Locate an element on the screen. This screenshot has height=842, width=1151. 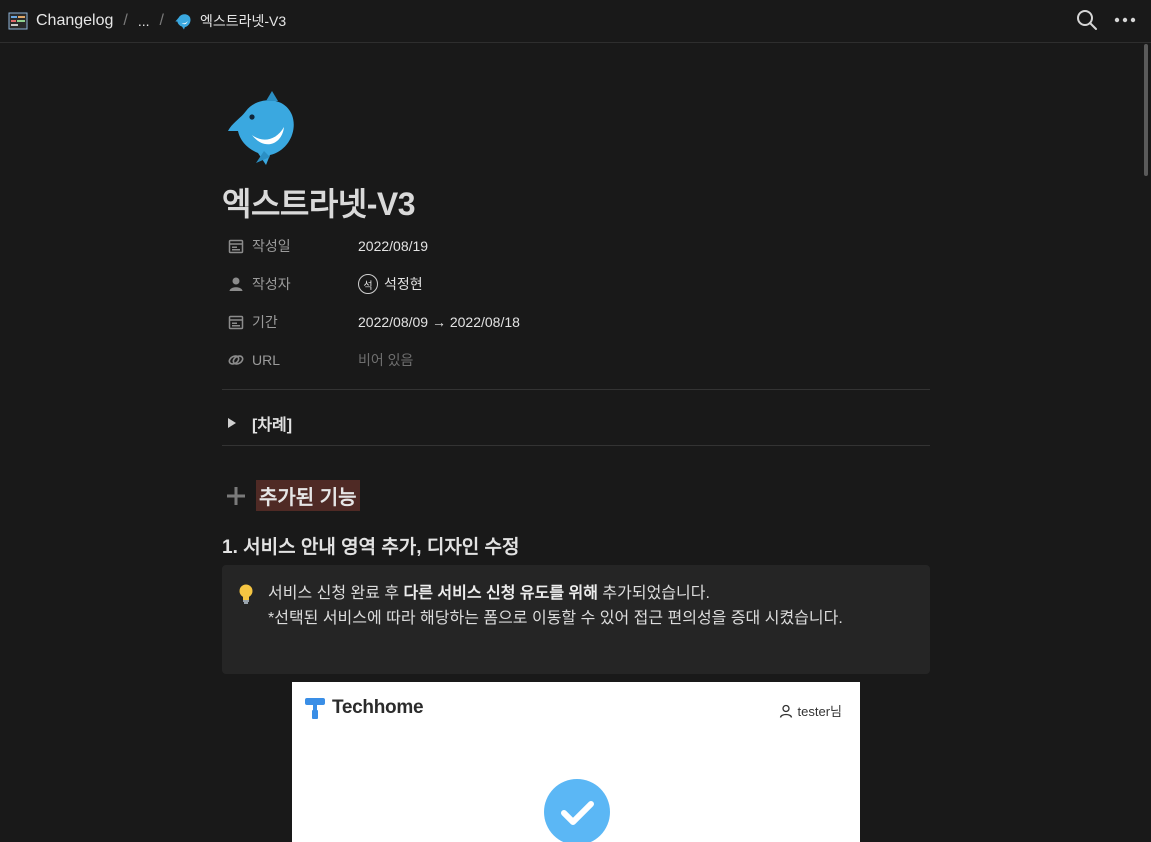
techhome-logo: Techhome is located at coordinates (364, 708).